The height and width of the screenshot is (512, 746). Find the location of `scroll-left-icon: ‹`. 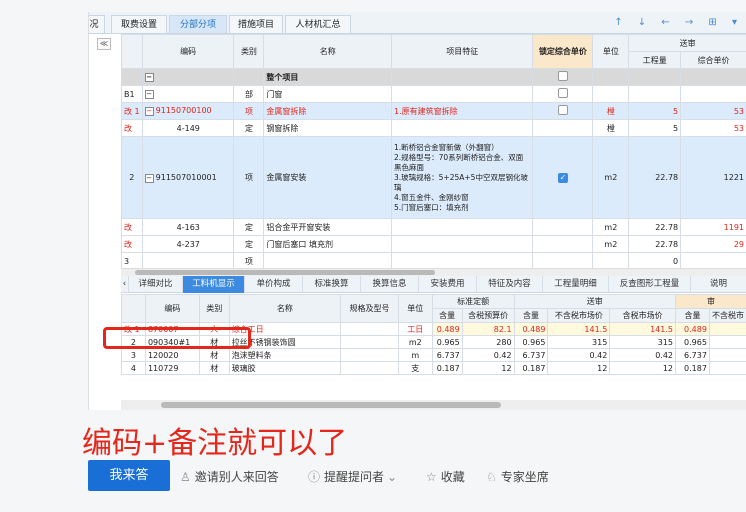

scroll-left-icon: ‹ is located at coordinates (125, 284).